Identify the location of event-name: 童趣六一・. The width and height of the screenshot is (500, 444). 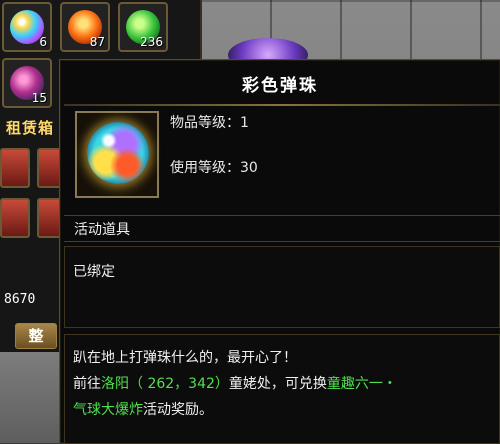
(361, 384).